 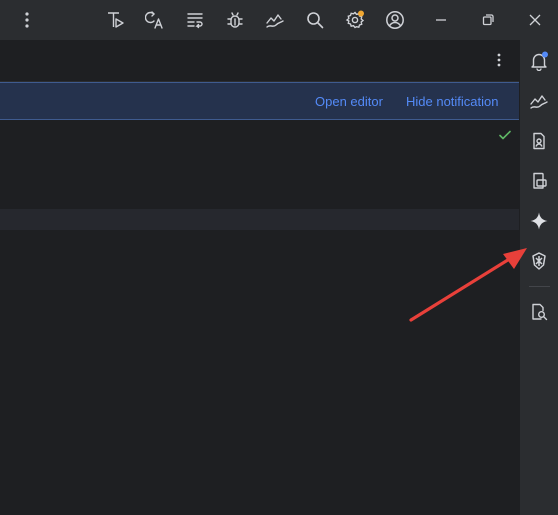 I want to click on title-bar, so click(x=279, y=20).